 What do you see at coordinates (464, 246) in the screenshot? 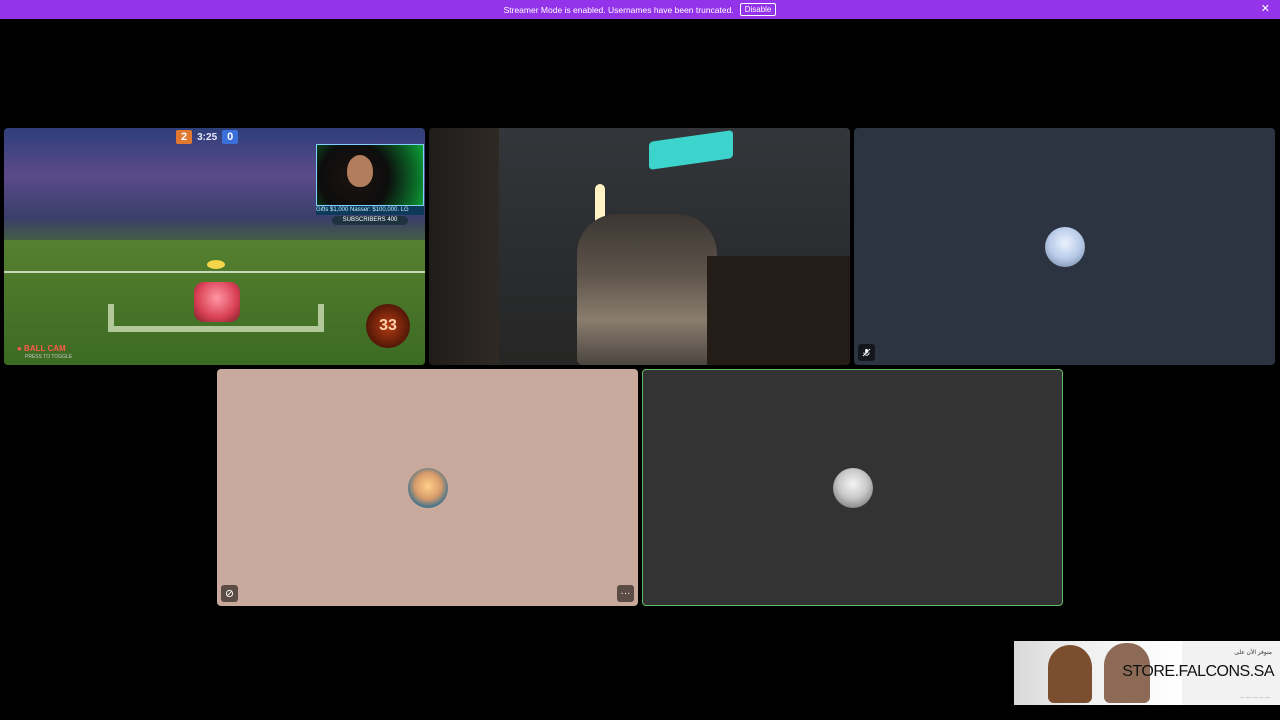
I see `curtain` at bounding box center [464, 246].